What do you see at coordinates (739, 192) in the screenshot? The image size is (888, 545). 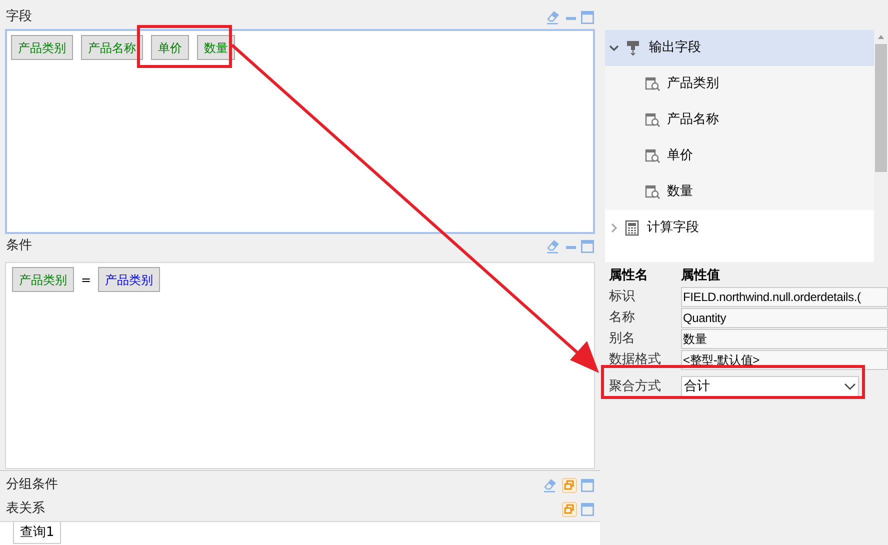 I see `tree-leaf: 数量` at bounding box center [739, 192].